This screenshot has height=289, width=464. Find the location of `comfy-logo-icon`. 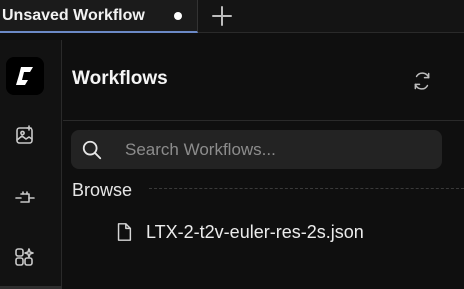

comfy-logo-icon is located at coordinates (24, 76).